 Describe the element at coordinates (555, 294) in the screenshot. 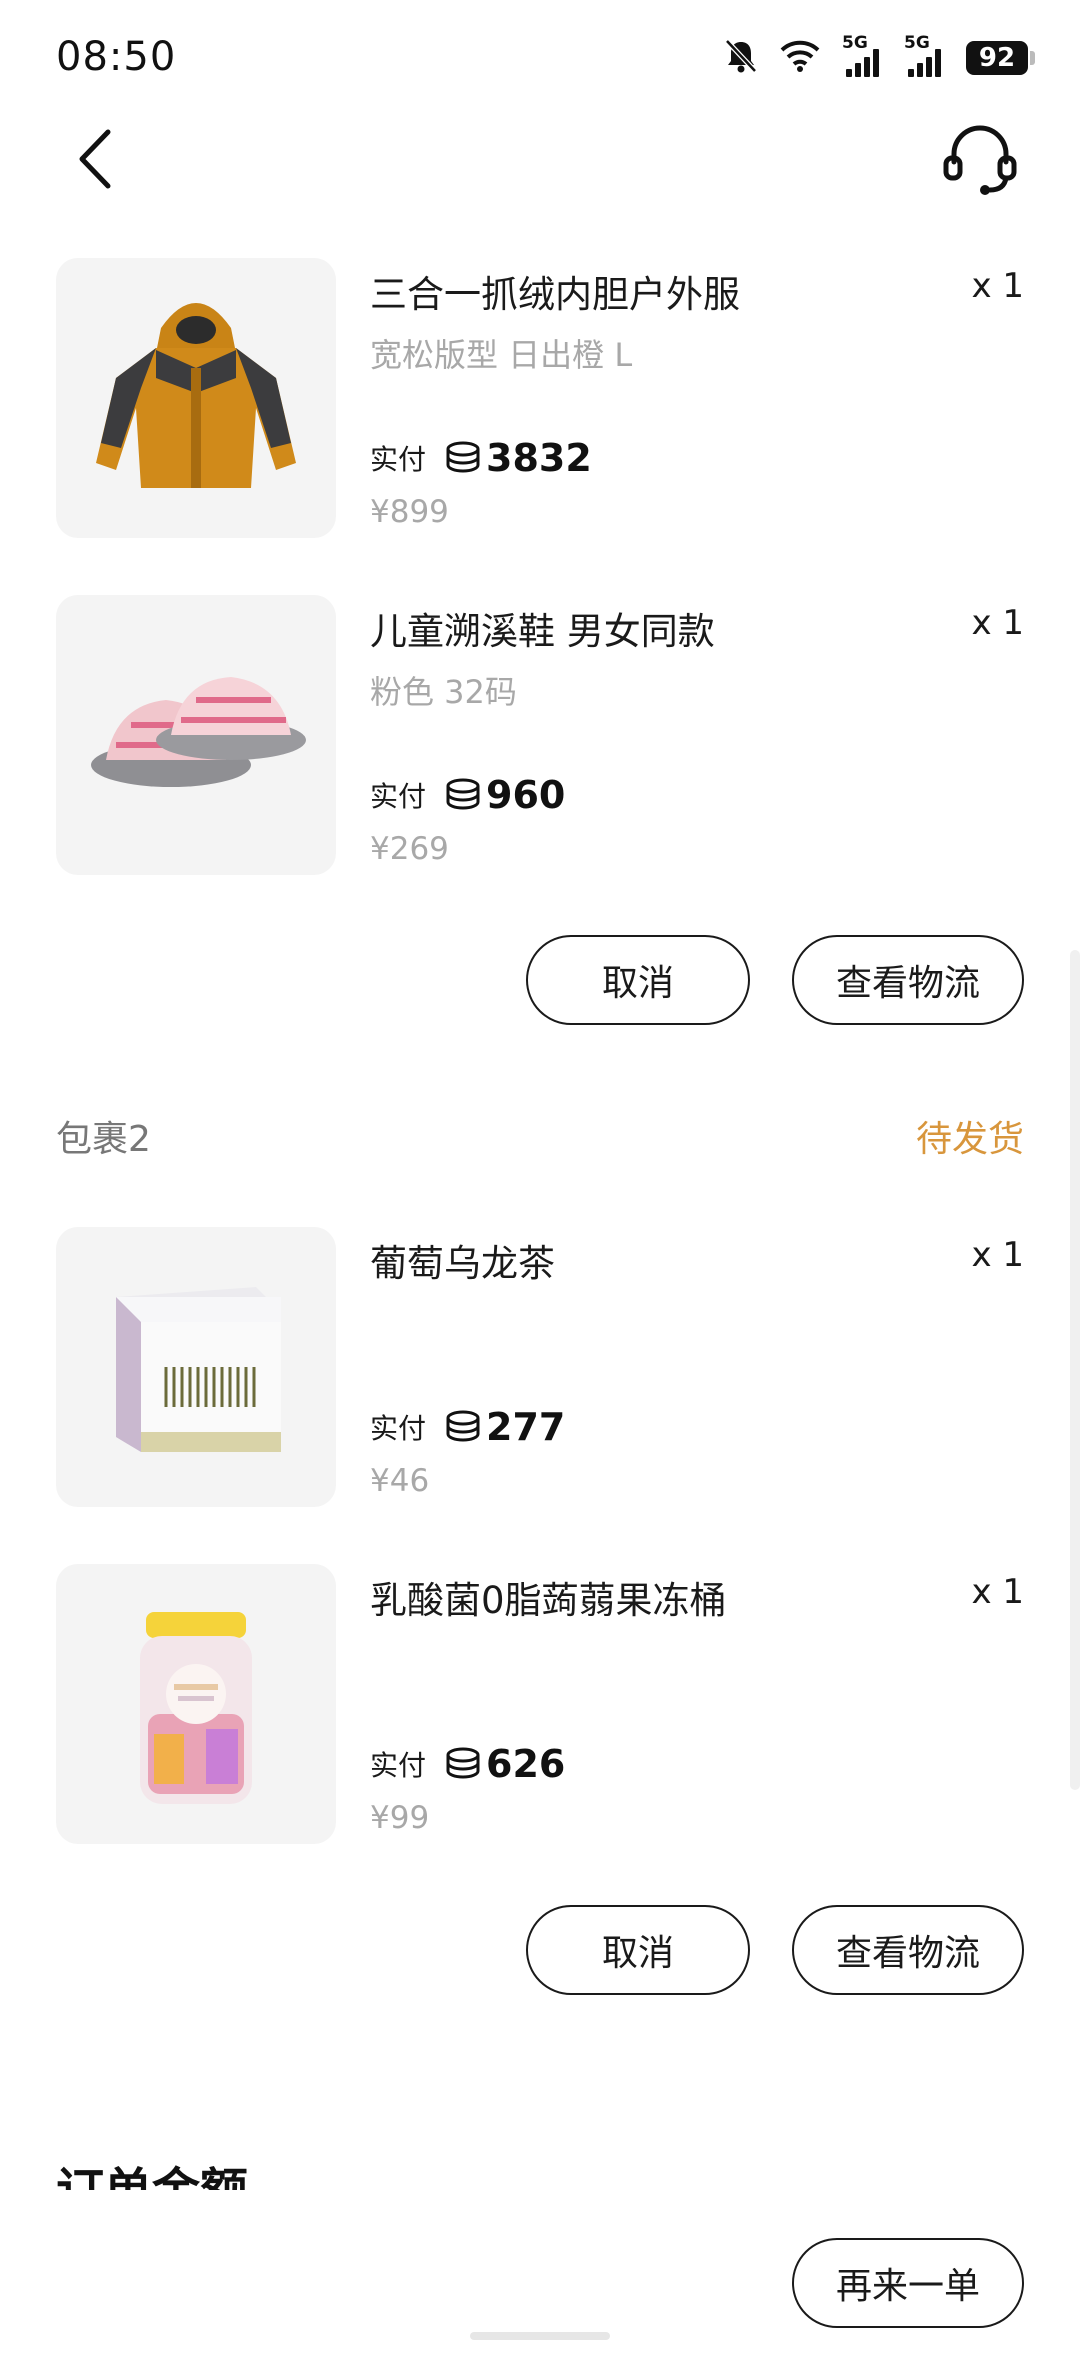

I see `item-name: 三合一抓绒内胆户外服` at that location.